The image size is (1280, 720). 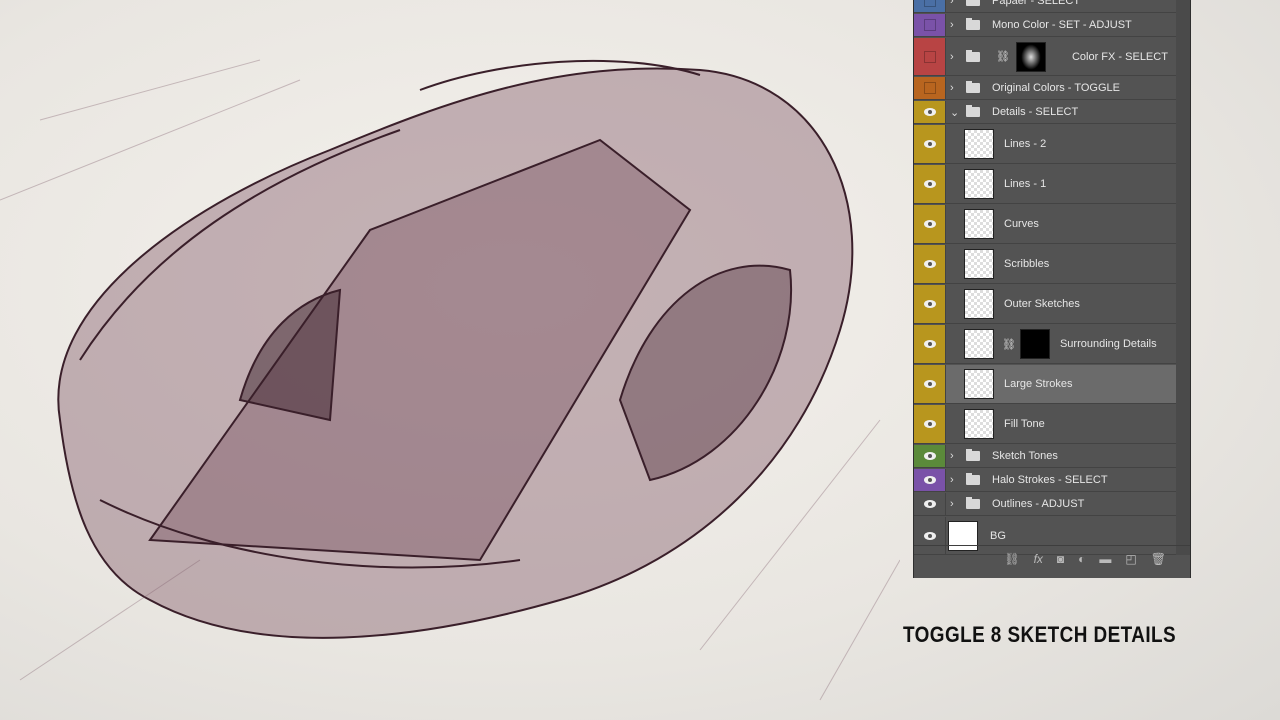 What do you see at coordinates (1025, 144) in the screenshot?
I see `layer-name: Lines - 2` at bounding box center [1025, 144].